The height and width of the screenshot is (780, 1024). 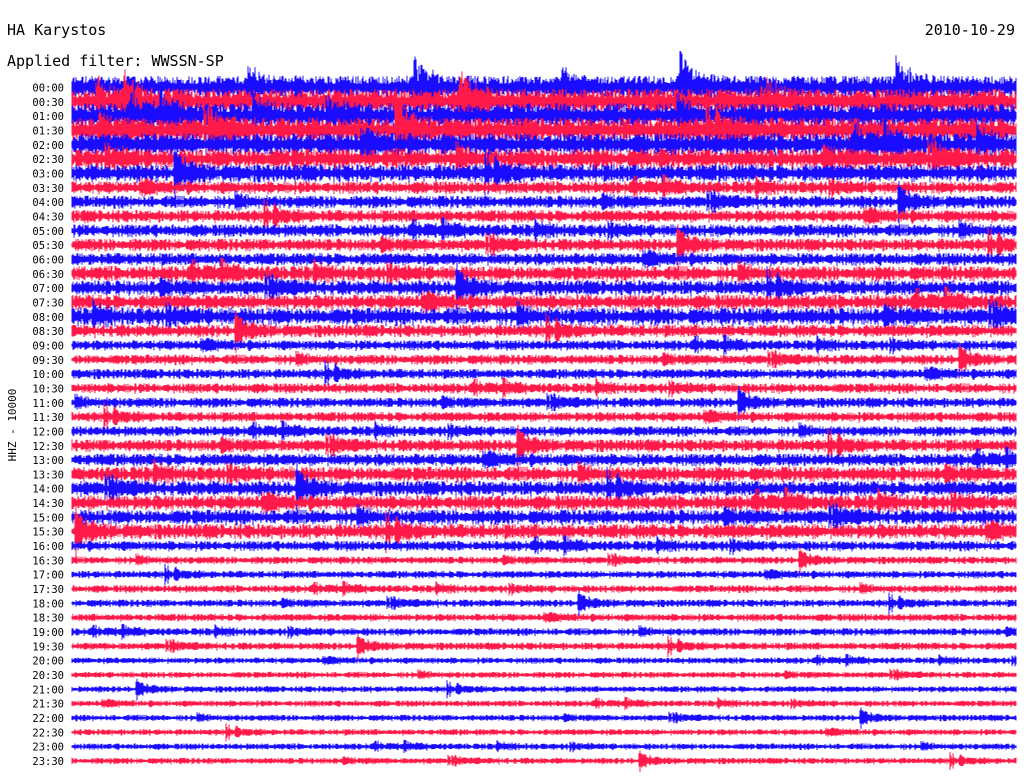 What do you see at coordinates (48, 189) in the screenshot?
I see `time-label: 03:30` at bounding box center [48, 189].